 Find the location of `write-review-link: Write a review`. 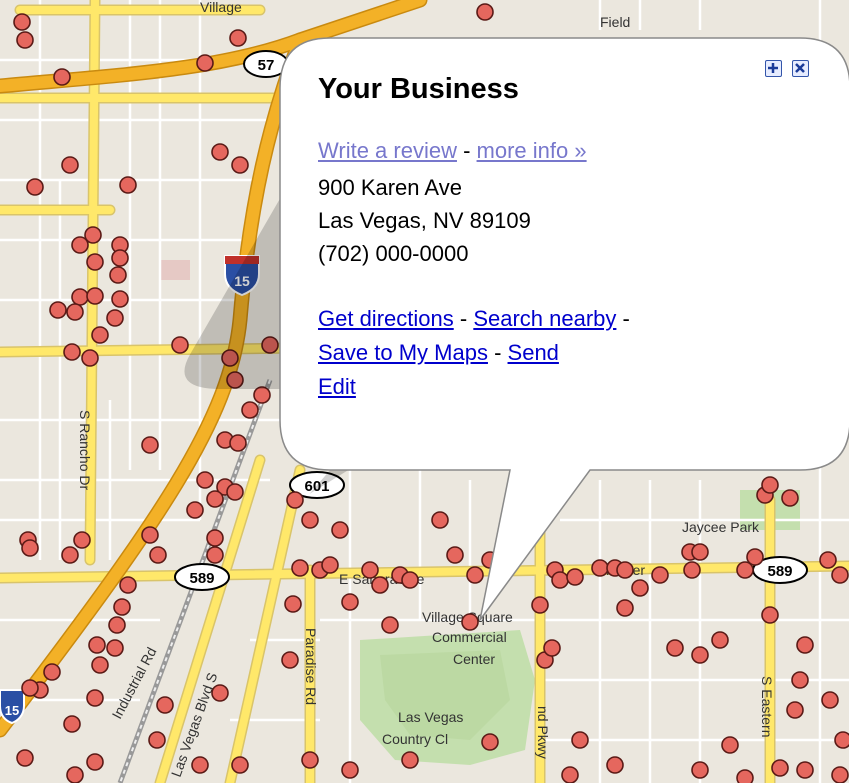

write-review-link: Write a review is located at coordinates (387, 150).